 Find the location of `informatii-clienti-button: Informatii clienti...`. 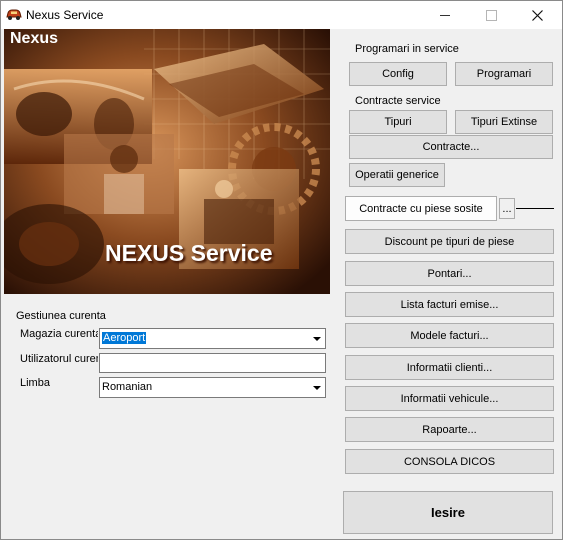

informatii-clienti-button: Informatii clienti... is located at coordinates (449, 367).